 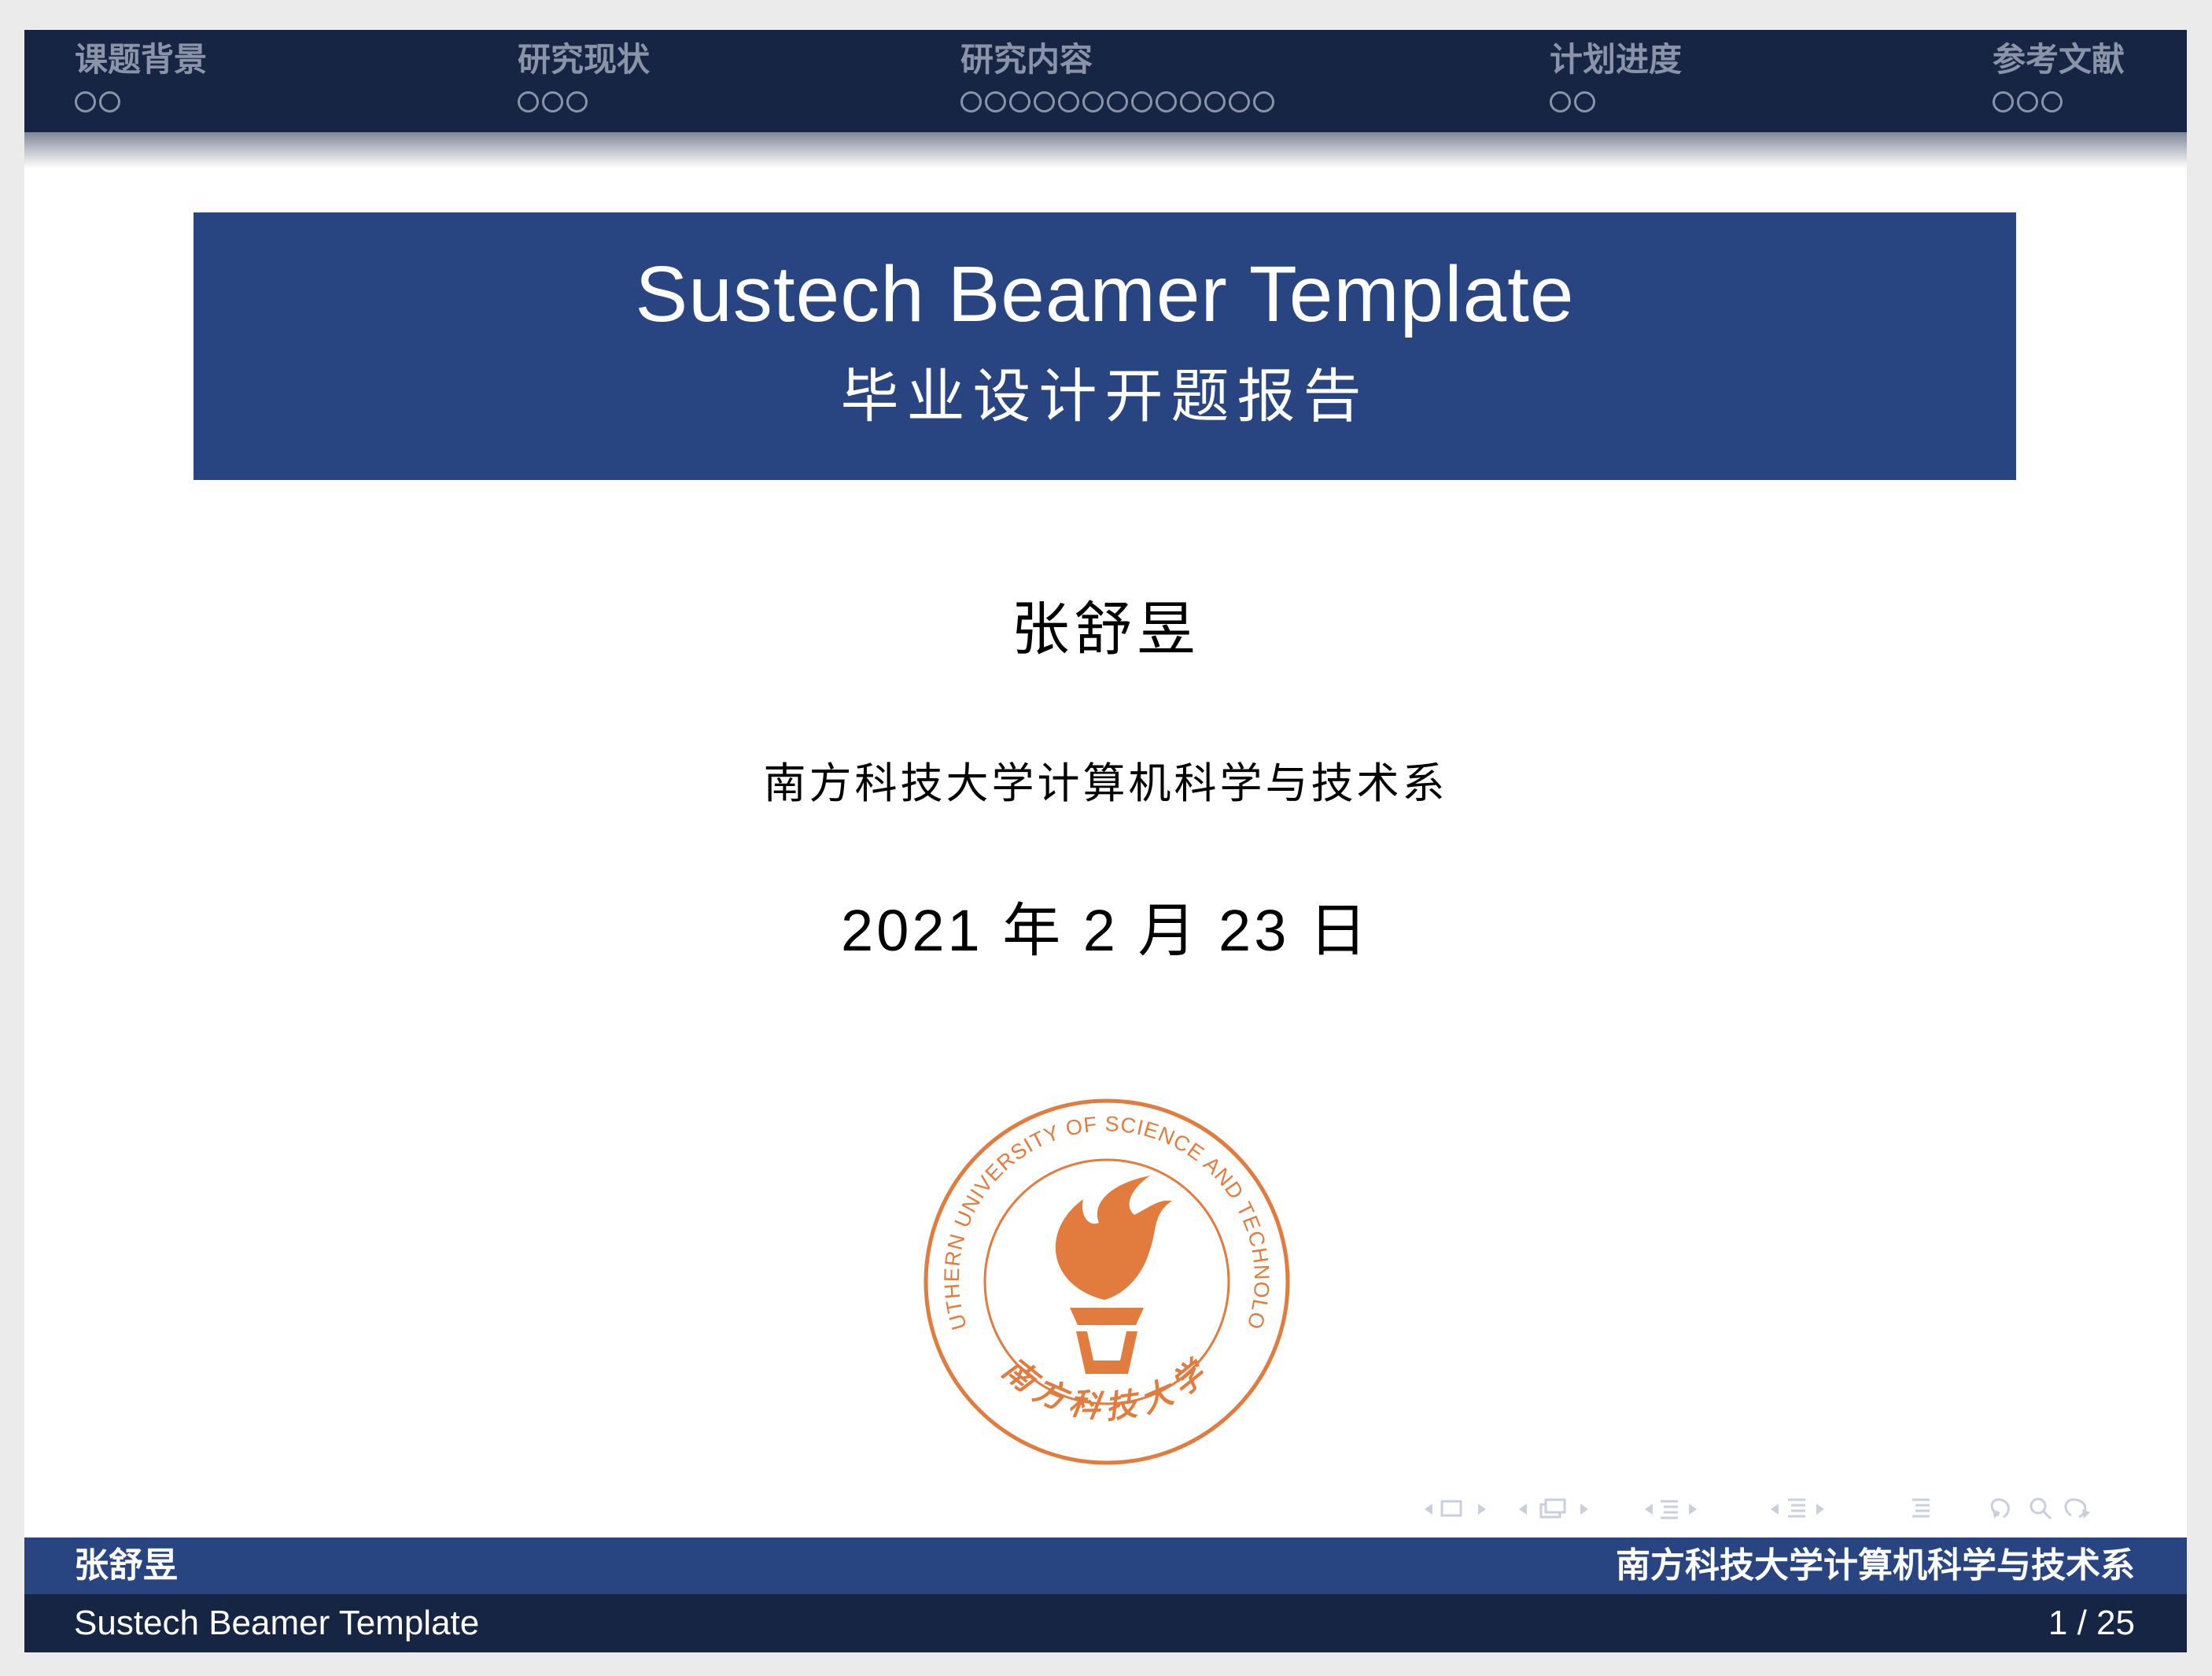 I want to click on subsection-nav-icon, so click(x=1553, y=1508).